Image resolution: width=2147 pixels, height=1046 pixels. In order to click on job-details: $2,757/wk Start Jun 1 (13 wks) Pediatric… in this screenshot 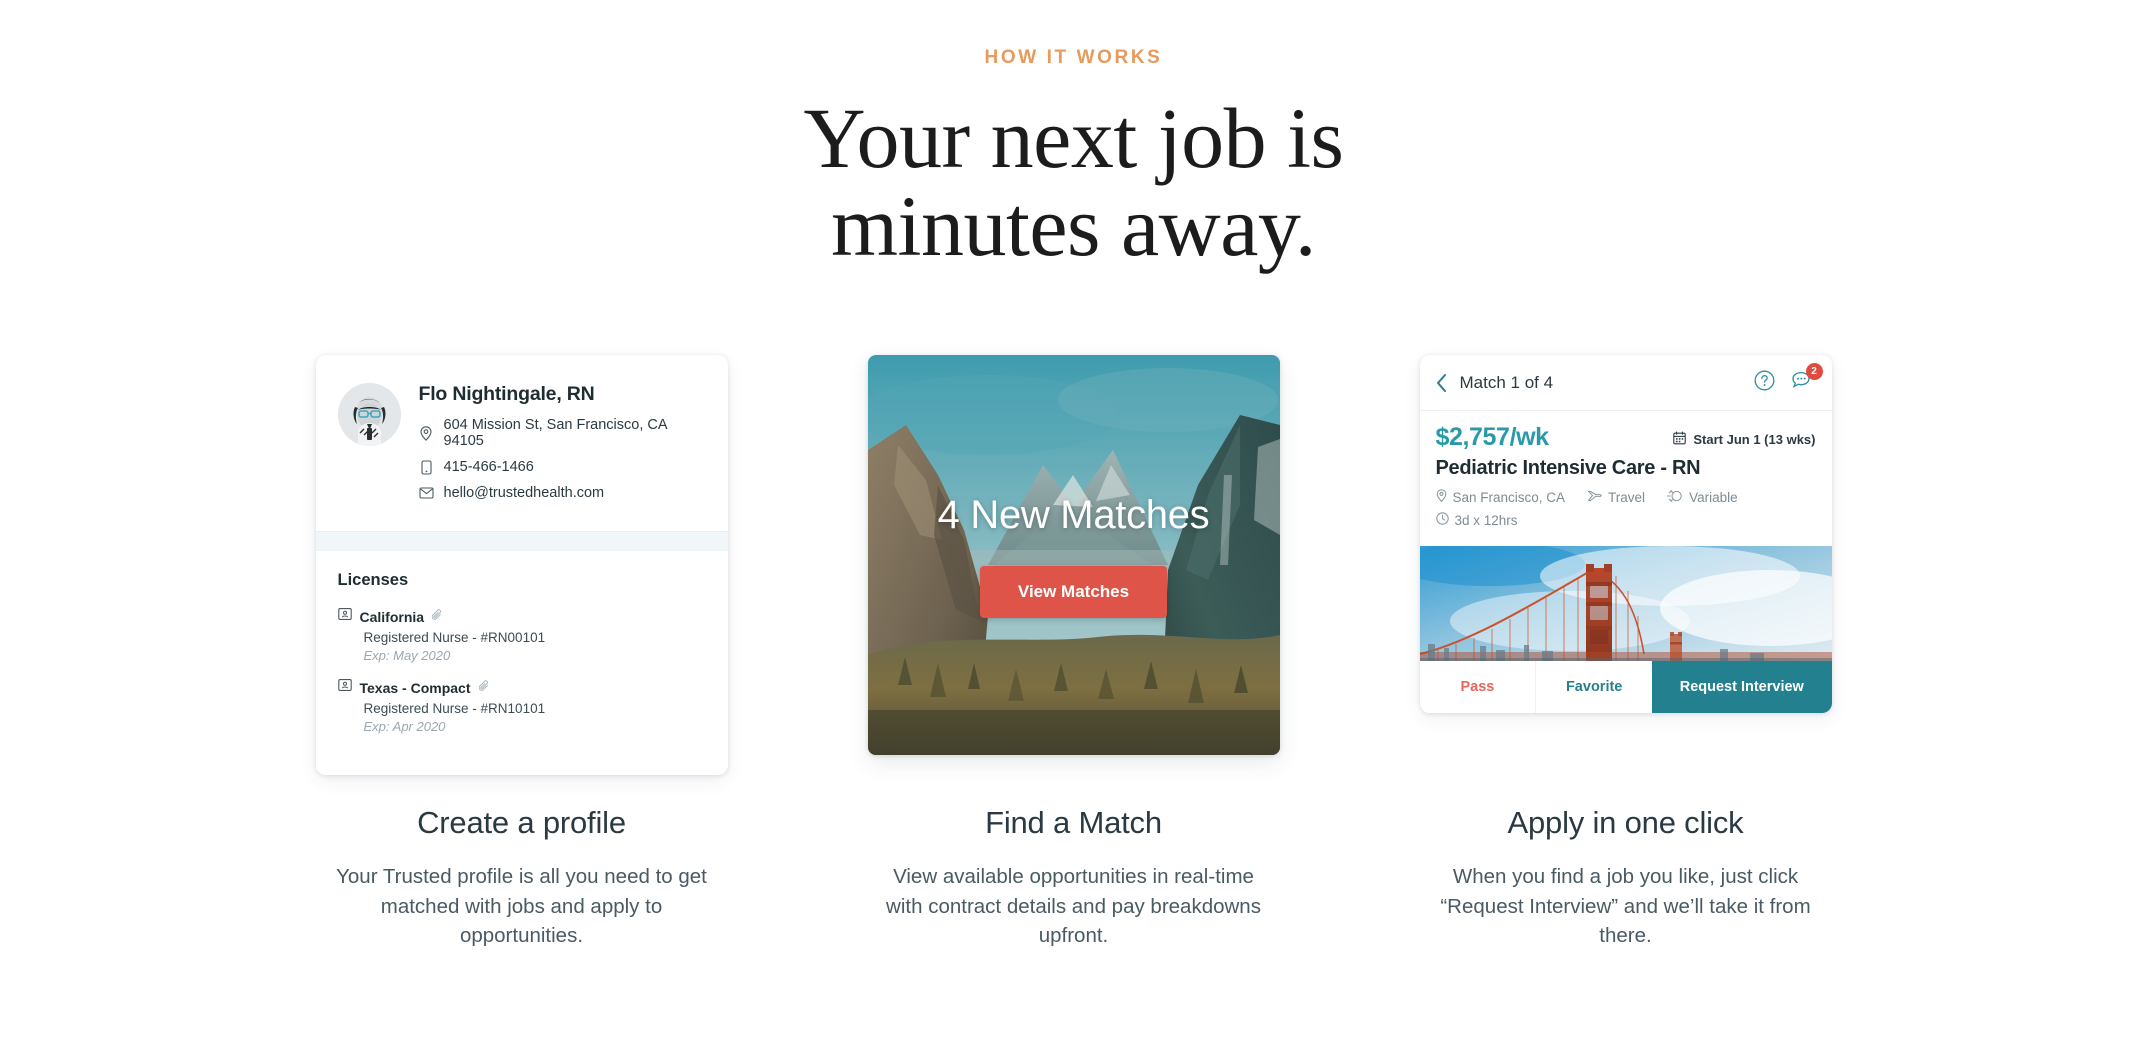, I will do `click(1626, 478)`.